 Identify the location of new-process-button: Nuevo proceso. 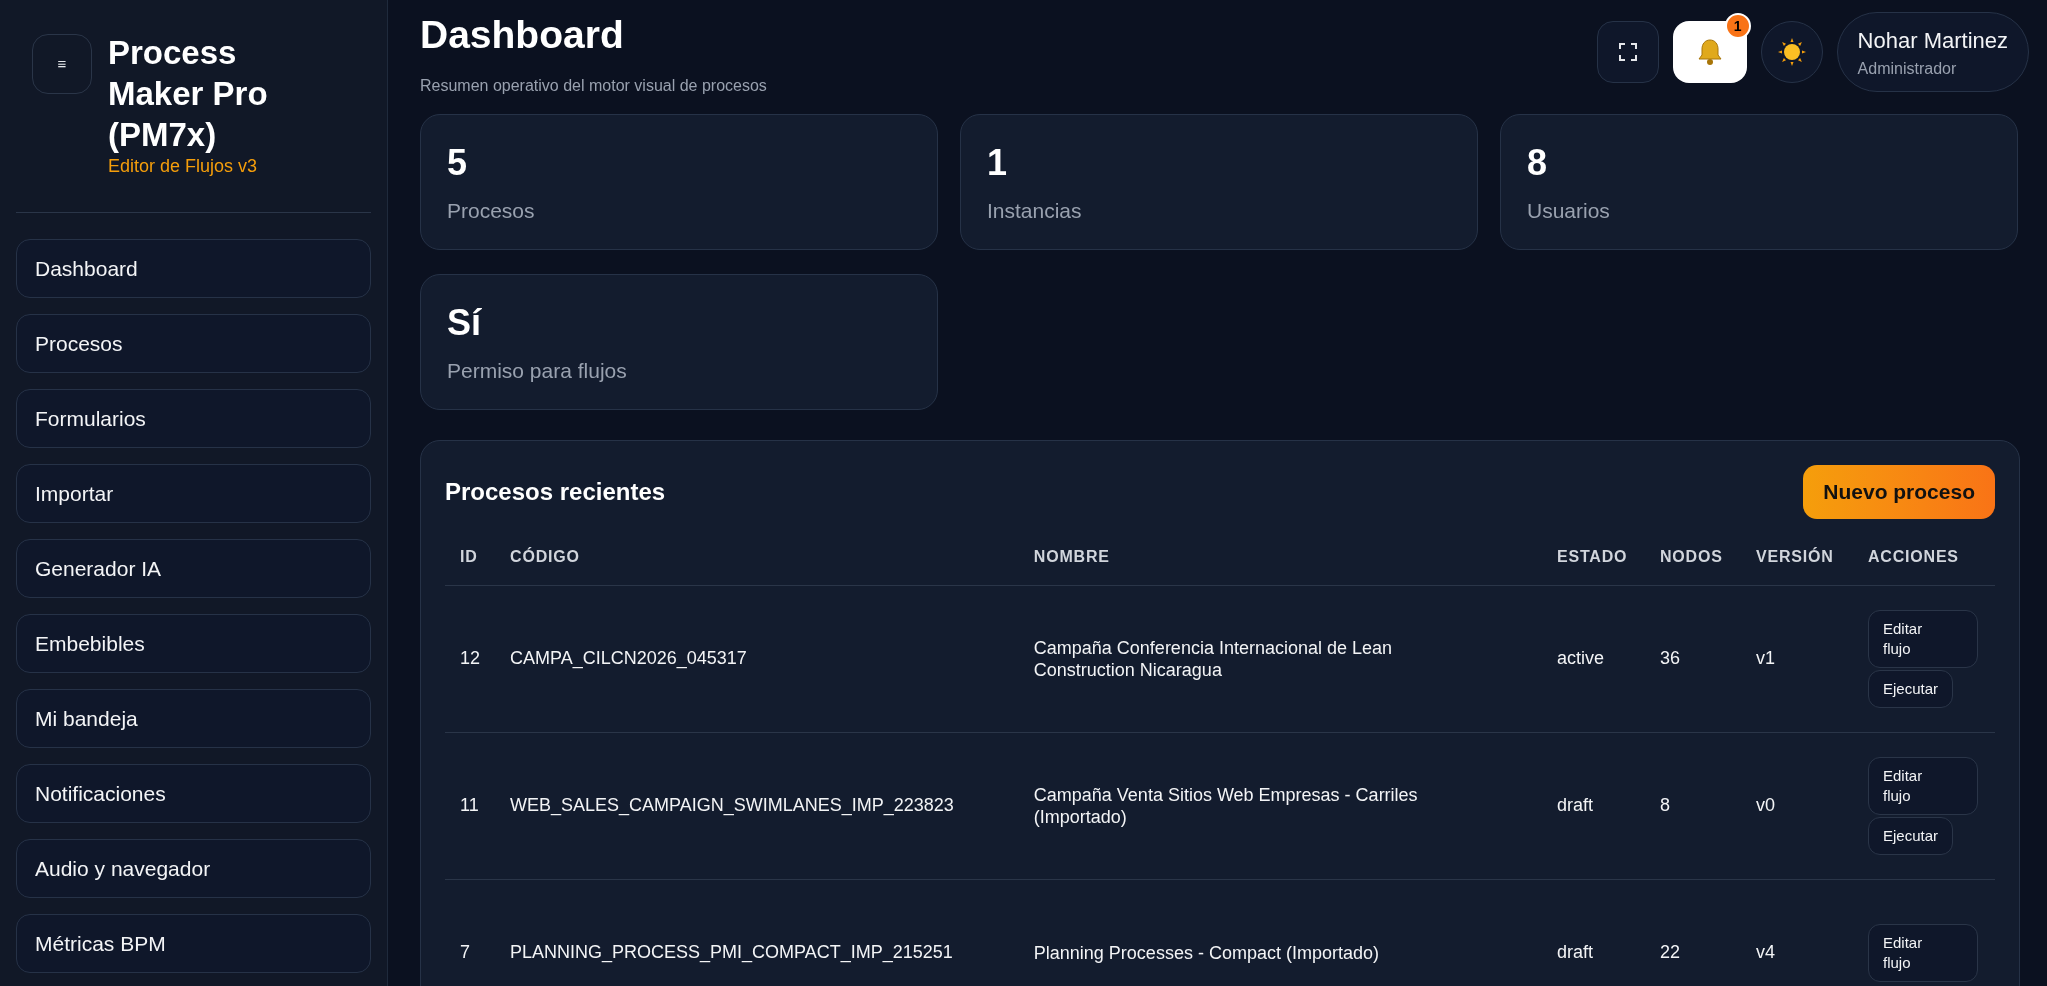
(1899, 492).